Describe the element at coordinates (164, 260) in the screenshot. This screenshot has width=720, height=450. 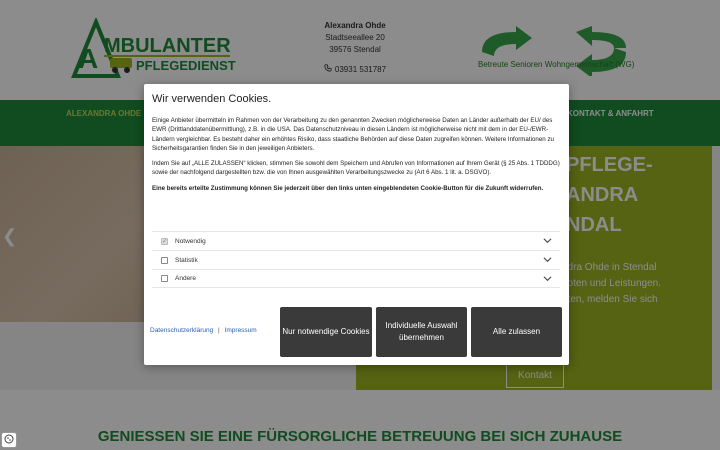
I see `checkbox-statistik` at that location.